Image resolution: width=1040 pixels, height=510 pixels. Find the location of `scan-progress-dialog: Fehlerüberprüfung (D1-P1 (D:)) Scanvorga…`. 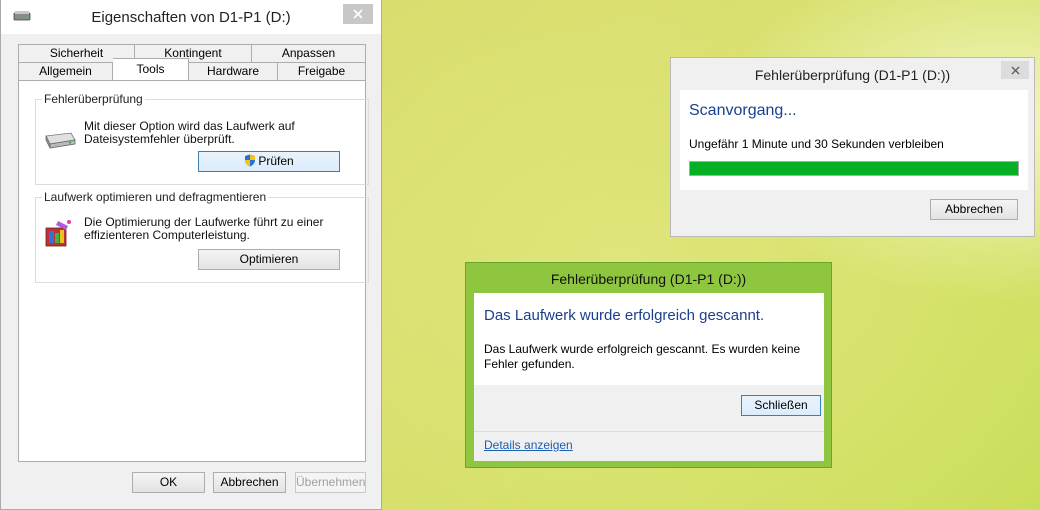

scan-progress-dialog: Fehlerüberprüfung (D1-P1 (D:)) Scanvorga… is located at coordinates (852, 147).